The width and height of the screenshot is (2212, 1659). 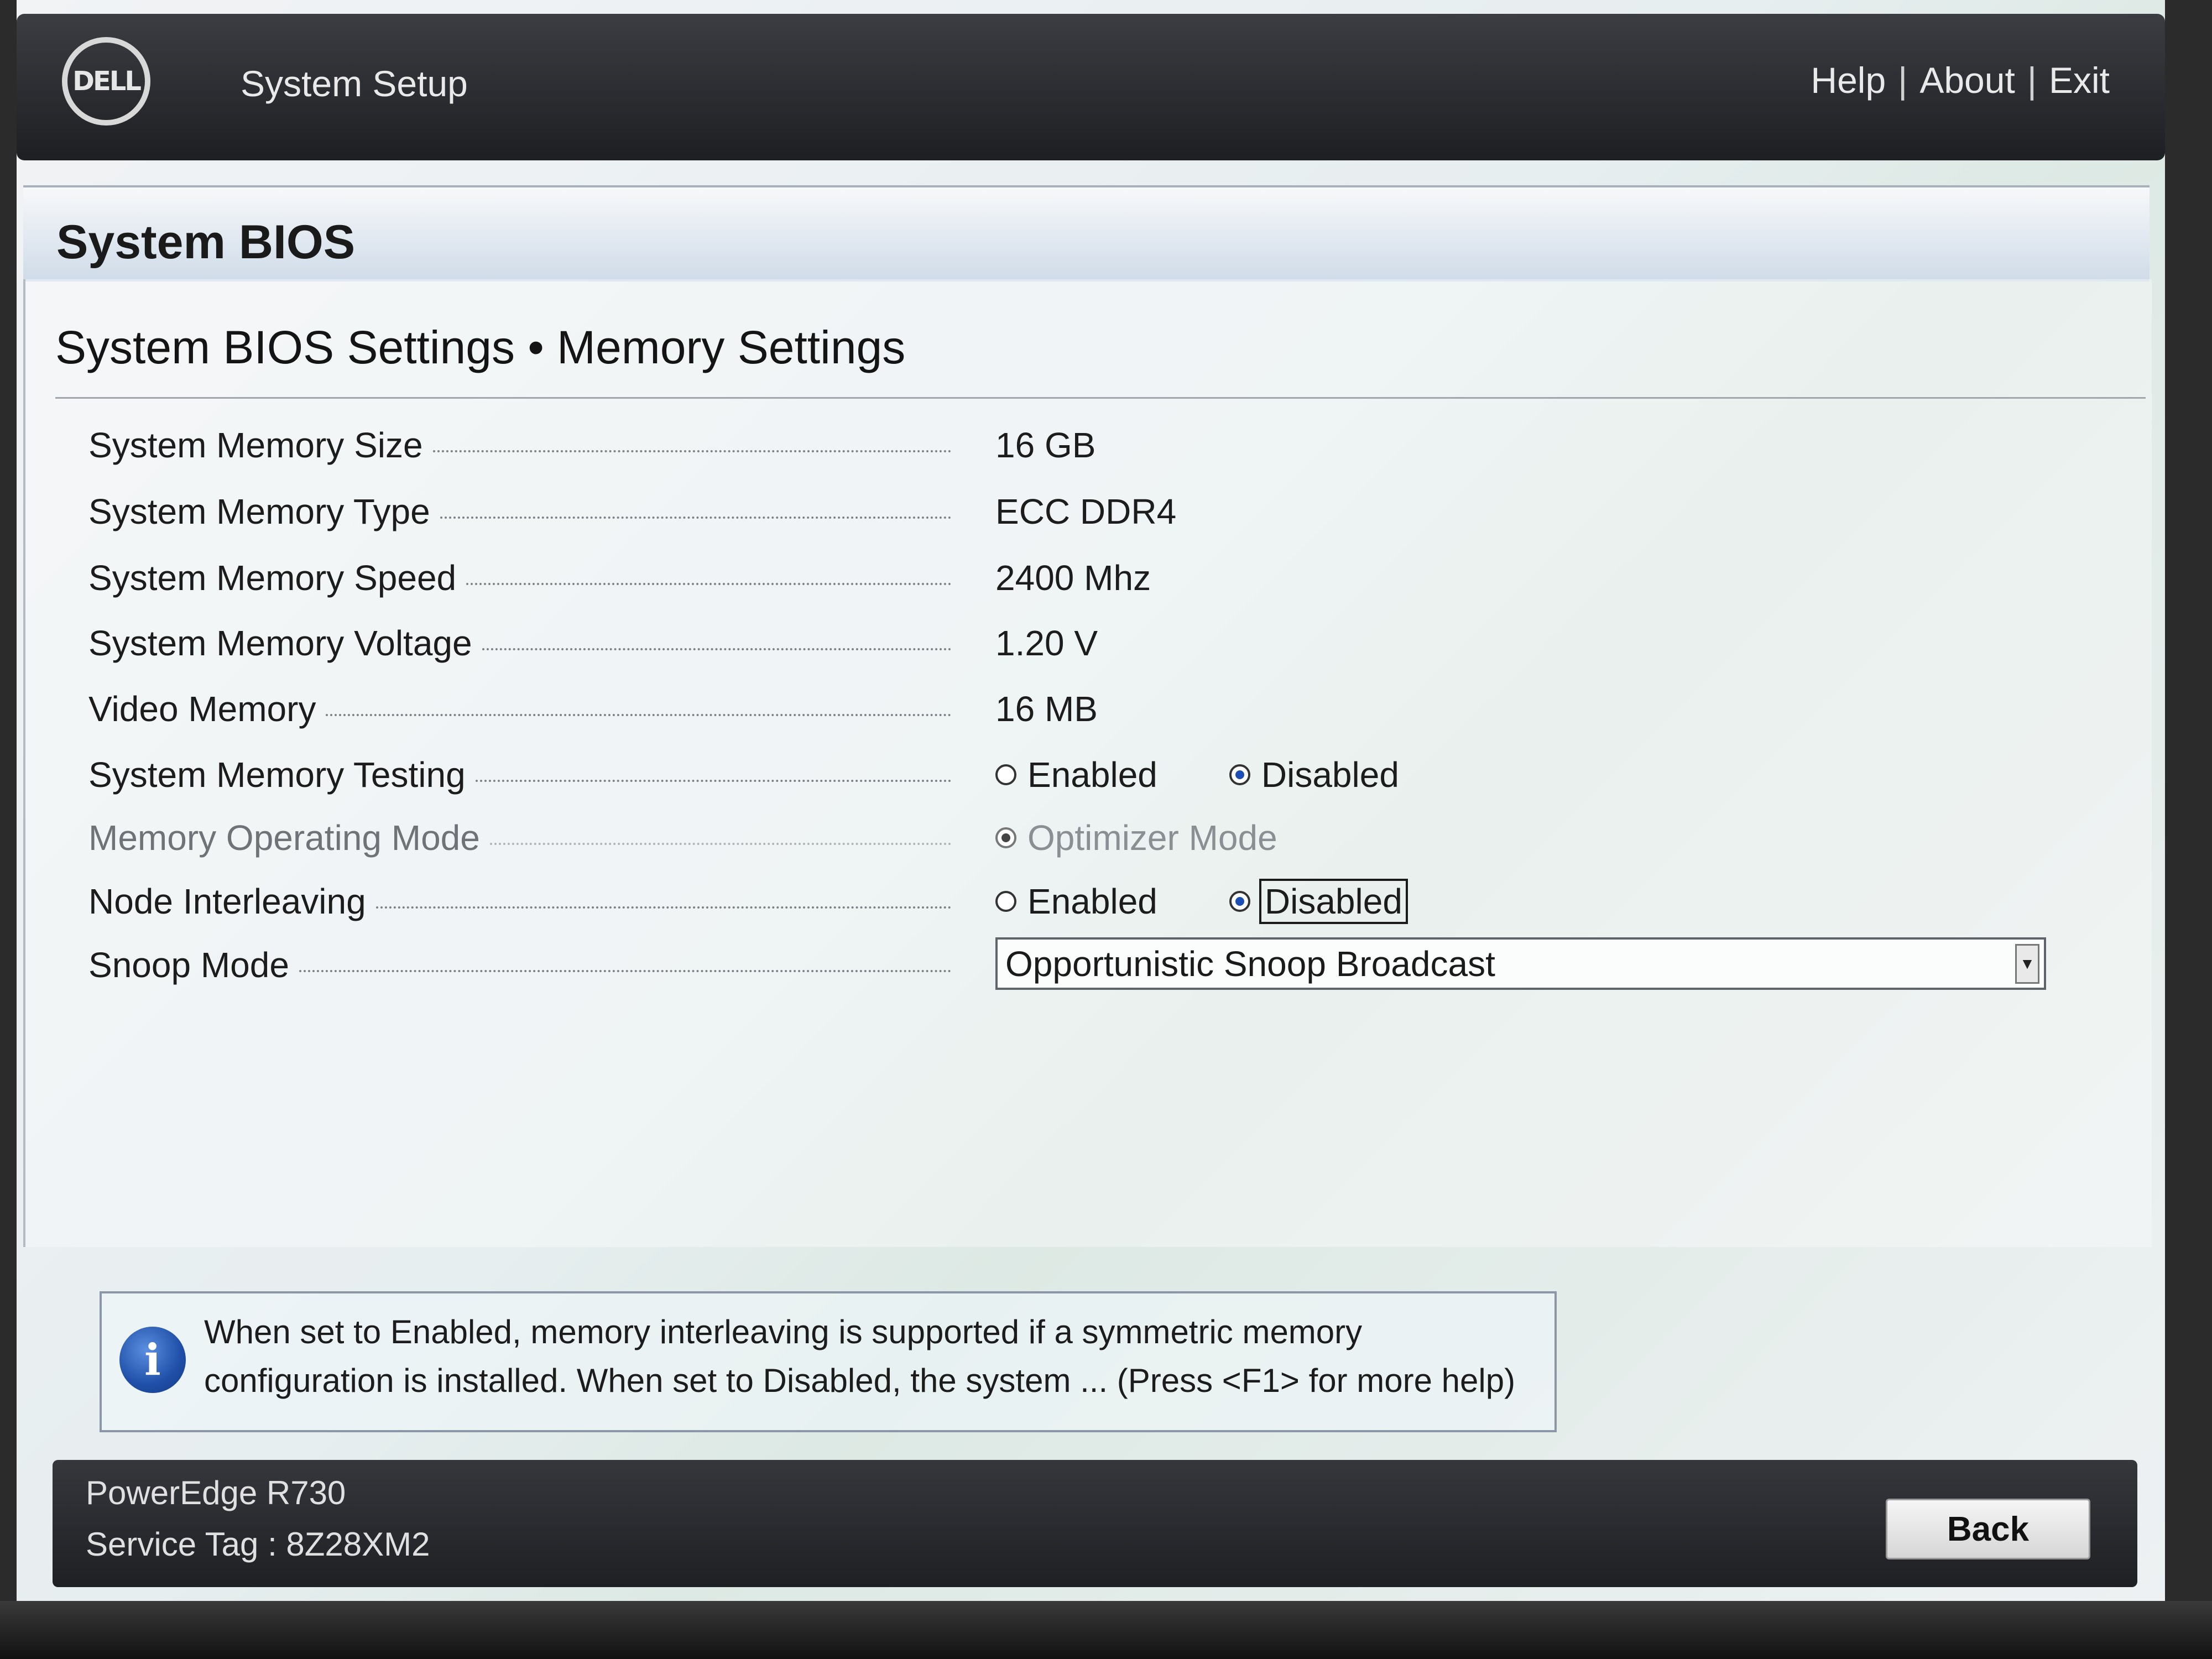 I want to click on section-divider, so click(x=1101, y=398).